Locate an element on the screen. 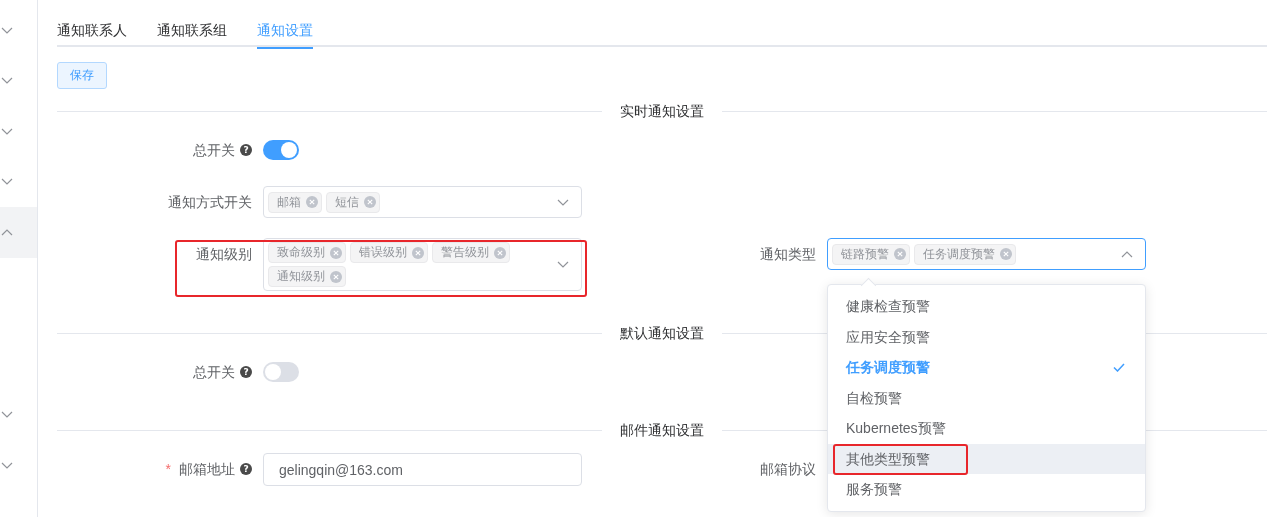  field-label: 通知类型 is located at coordinates (788, 254).